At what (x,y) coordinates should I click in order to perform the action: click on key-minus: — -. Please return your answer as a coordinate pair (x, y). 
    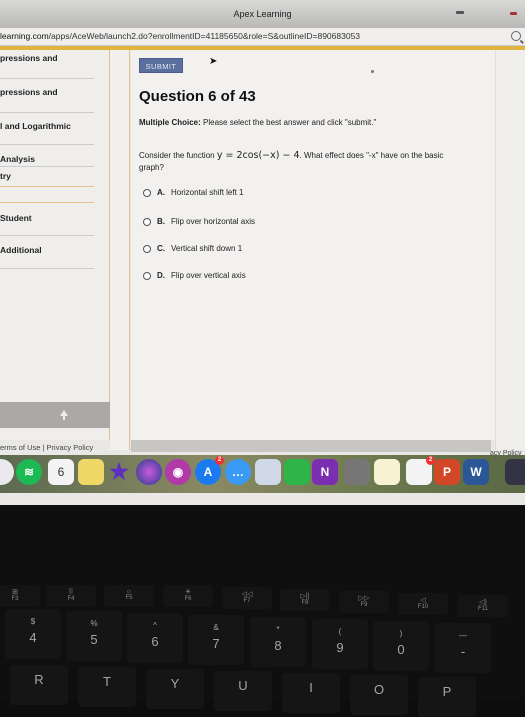
    Looking at the image, I should click on (463, 648).